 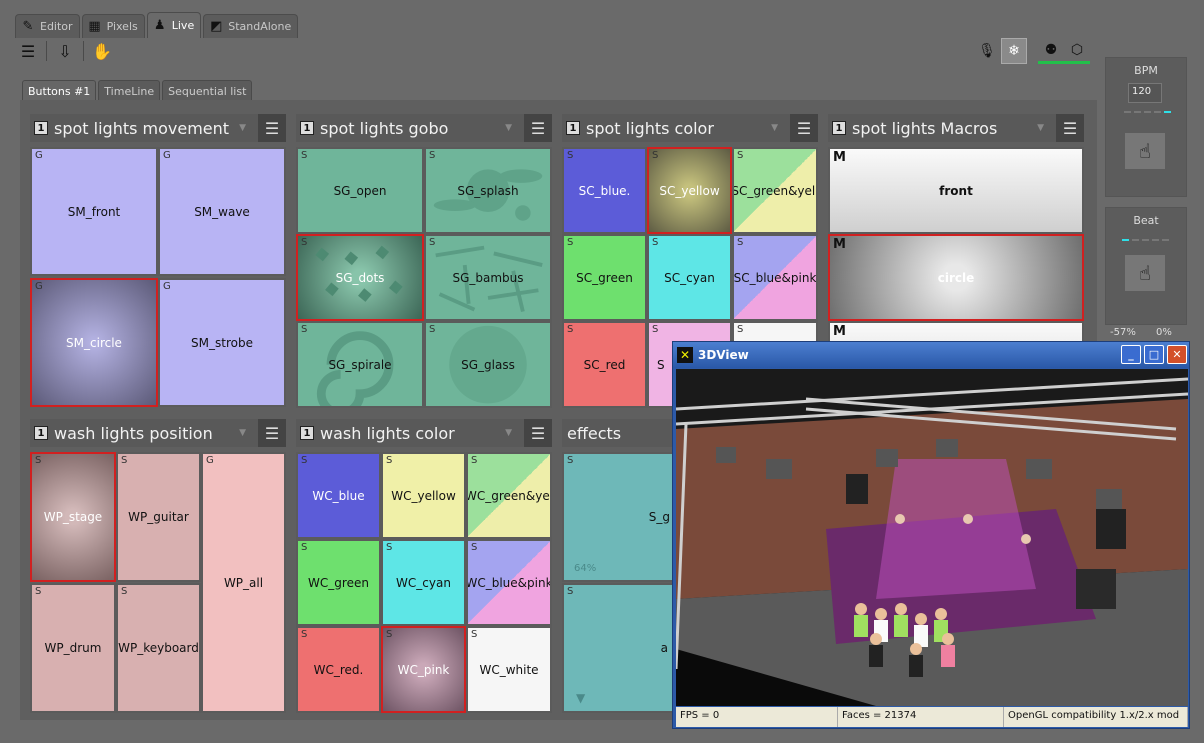 I want to click on toolbar: ☰ ⇩ ✋ 🎙 ❄ ⚉ ⬡, so click(x=556, y=51).